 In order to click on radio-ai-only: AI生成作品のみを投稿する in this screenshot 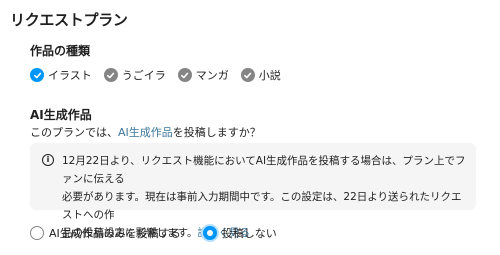, I will do `click(105, 233)`.